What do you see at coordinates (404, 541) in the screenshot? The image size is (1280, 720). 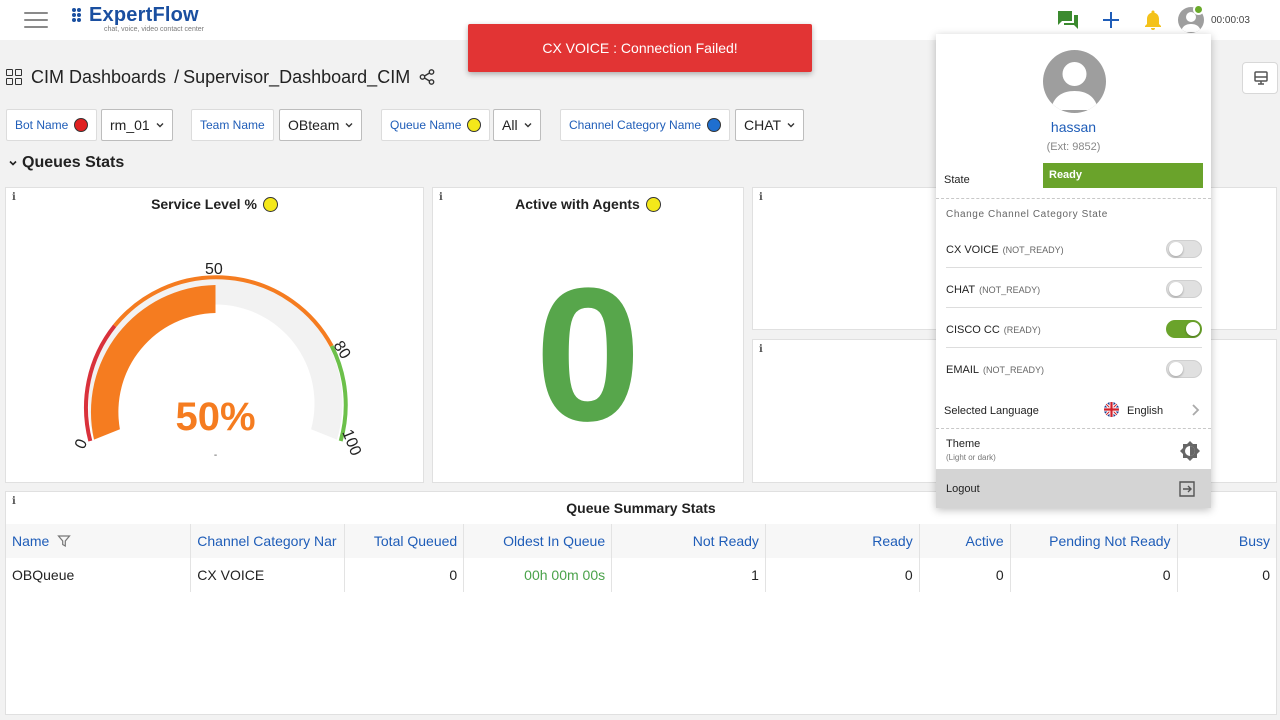 I see `column-header-total-queued: Total Queued` at bounding box center [404, 541].